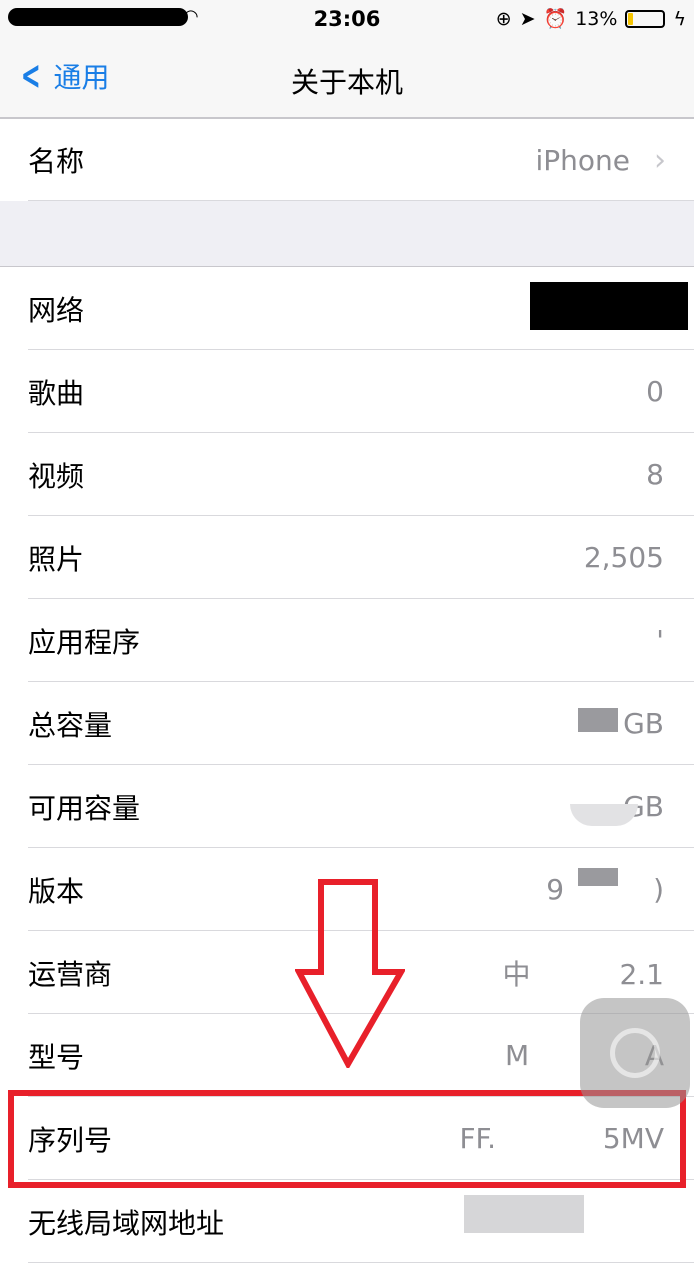  I want to click on row-name: 名称 iPhone ›, so click(347, 160).